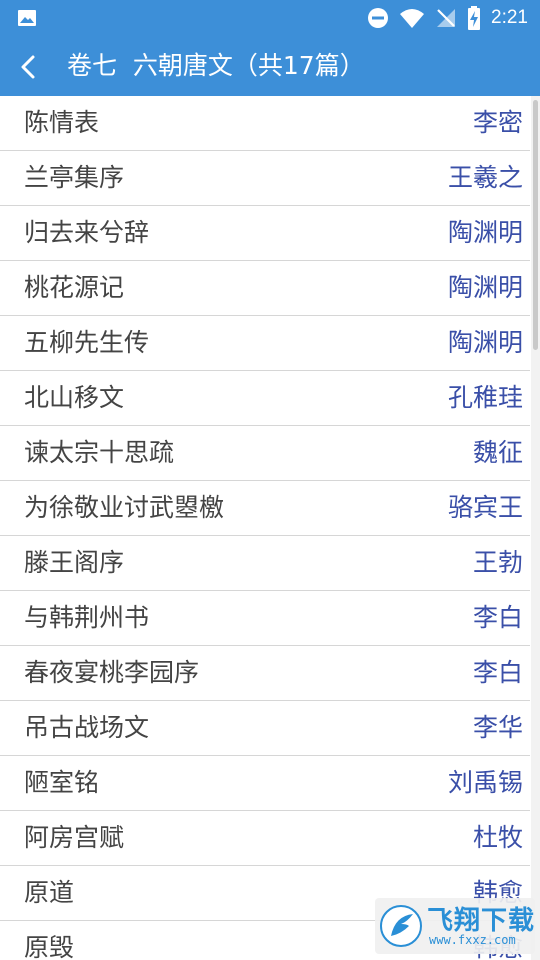 The height and width of the screenshot is (960, 540). What do you see at coordinates (412, 18) in the screenshot?
I see `wifi-icon` at bounding box center [412, 18].